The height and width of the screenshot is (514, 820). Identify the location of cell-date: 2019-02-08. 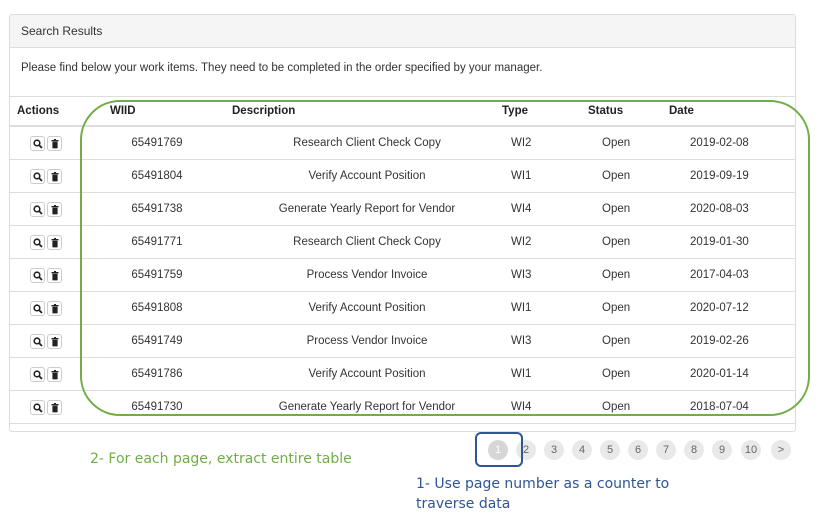
(728, 143).